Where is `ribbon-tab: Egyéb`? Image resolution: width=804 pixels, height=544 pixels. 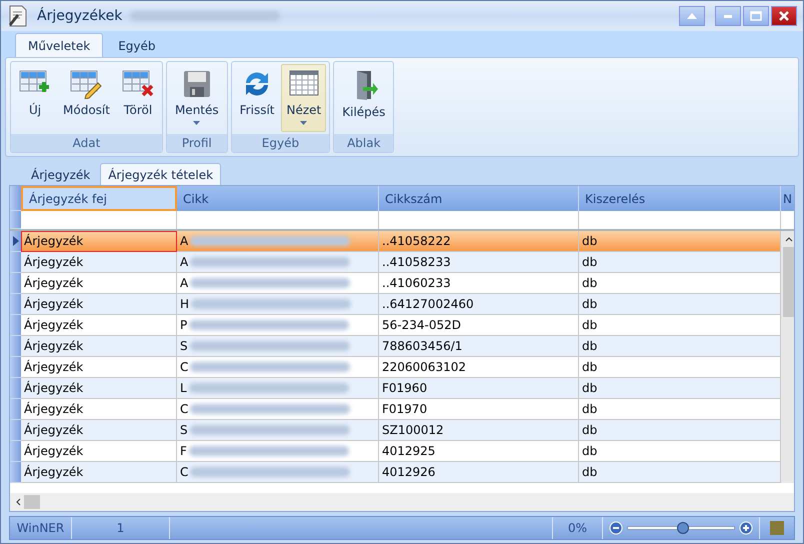
ribbon-tab: Egyéb is located at coordinates (137, 45).